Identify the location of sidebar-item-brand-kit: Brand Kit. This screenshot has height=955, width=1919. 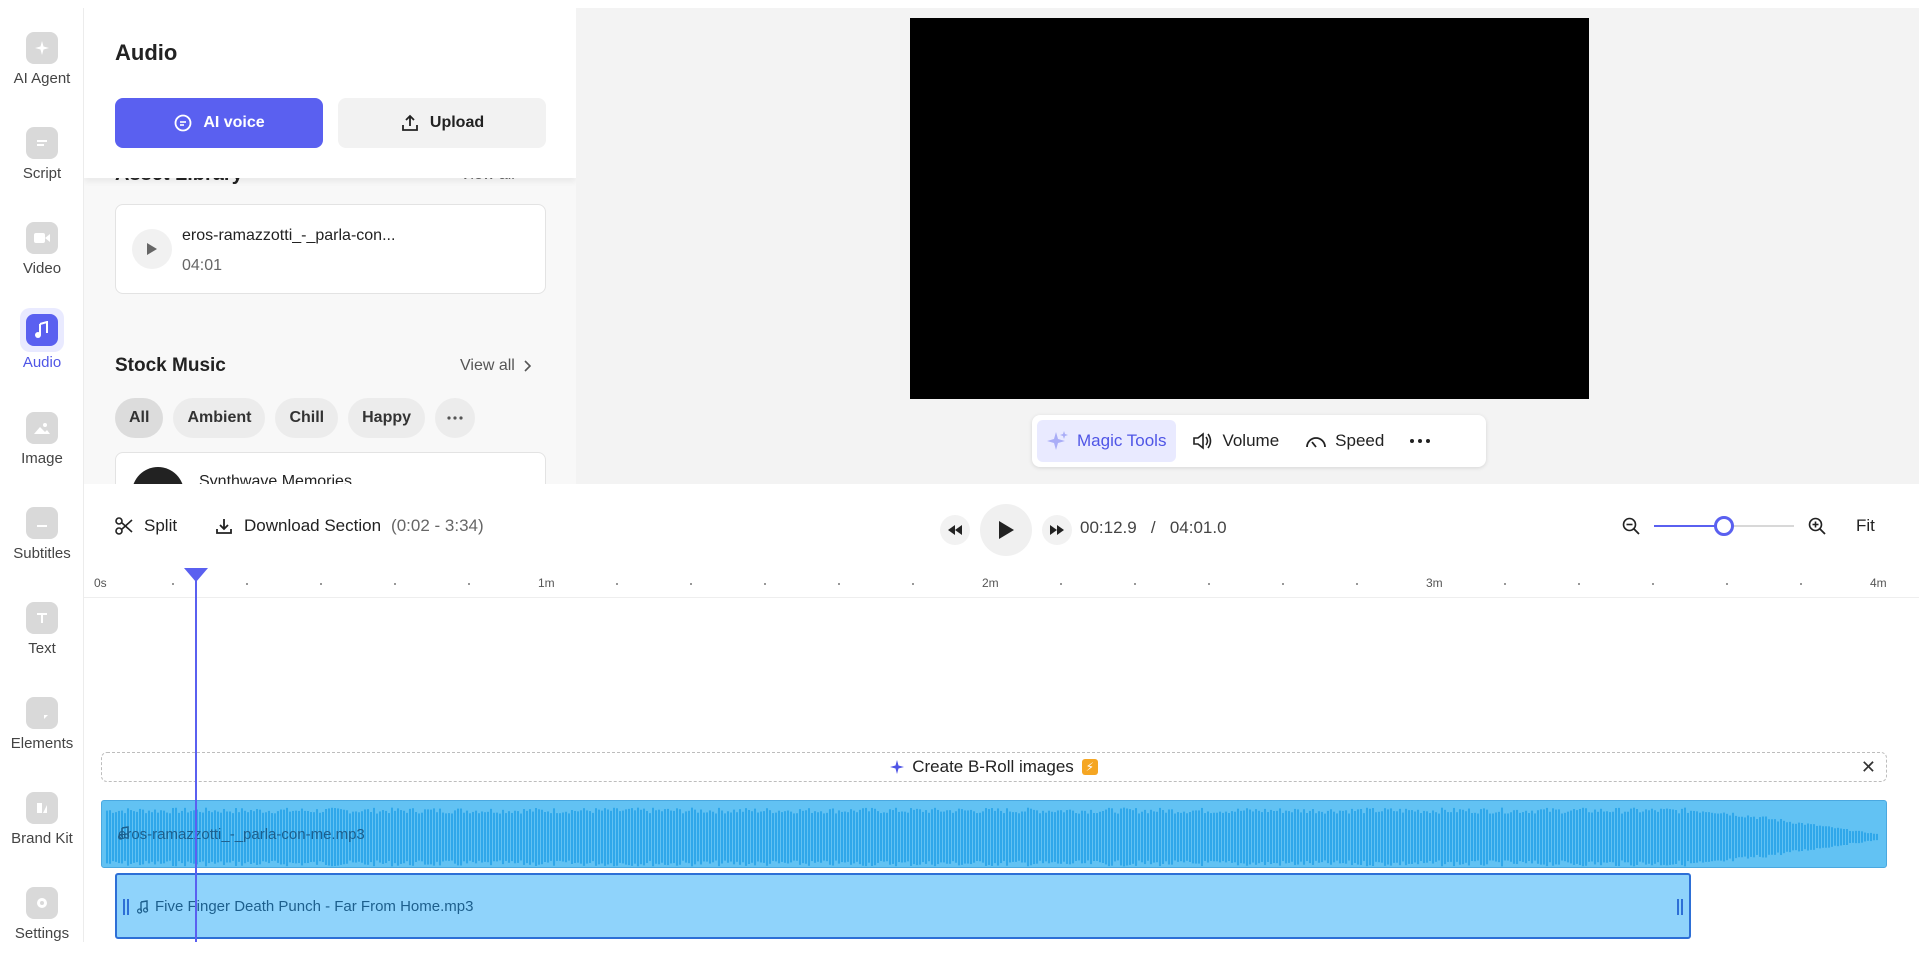
(42, 820).